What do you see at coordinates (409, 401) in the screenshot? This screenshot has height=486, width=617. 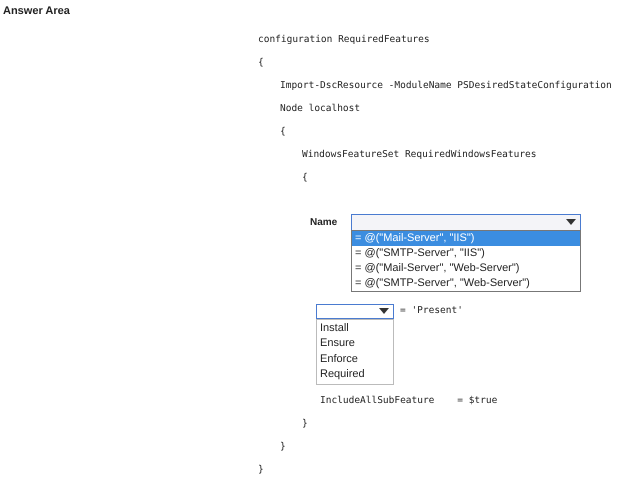 I see `code-line: IncludeAllSubFeature = $true` at bounding box center [409, 401].